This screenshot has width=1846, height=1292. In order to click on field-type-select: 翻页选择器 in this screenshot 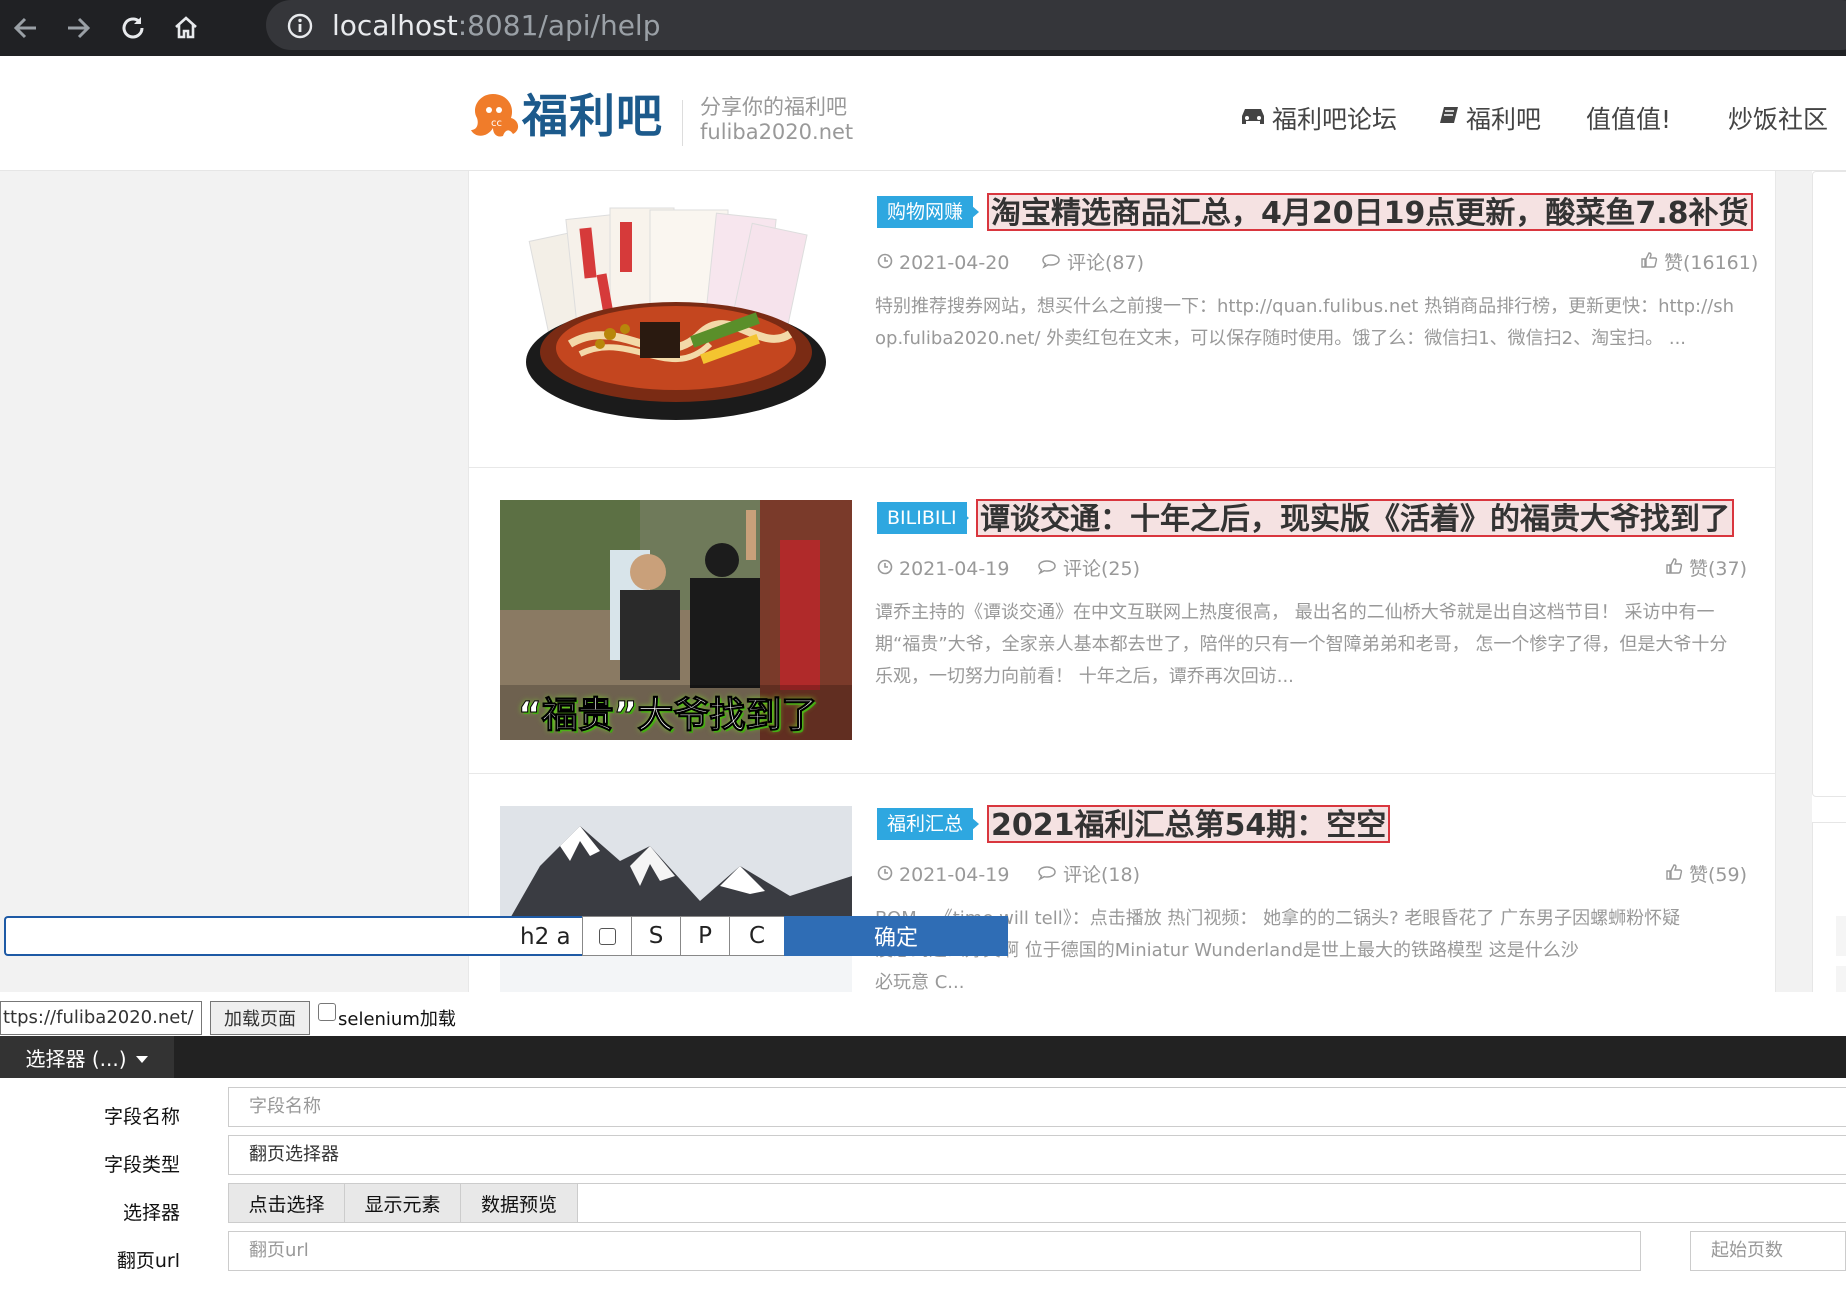, I will do `click(1037, 1155)`.